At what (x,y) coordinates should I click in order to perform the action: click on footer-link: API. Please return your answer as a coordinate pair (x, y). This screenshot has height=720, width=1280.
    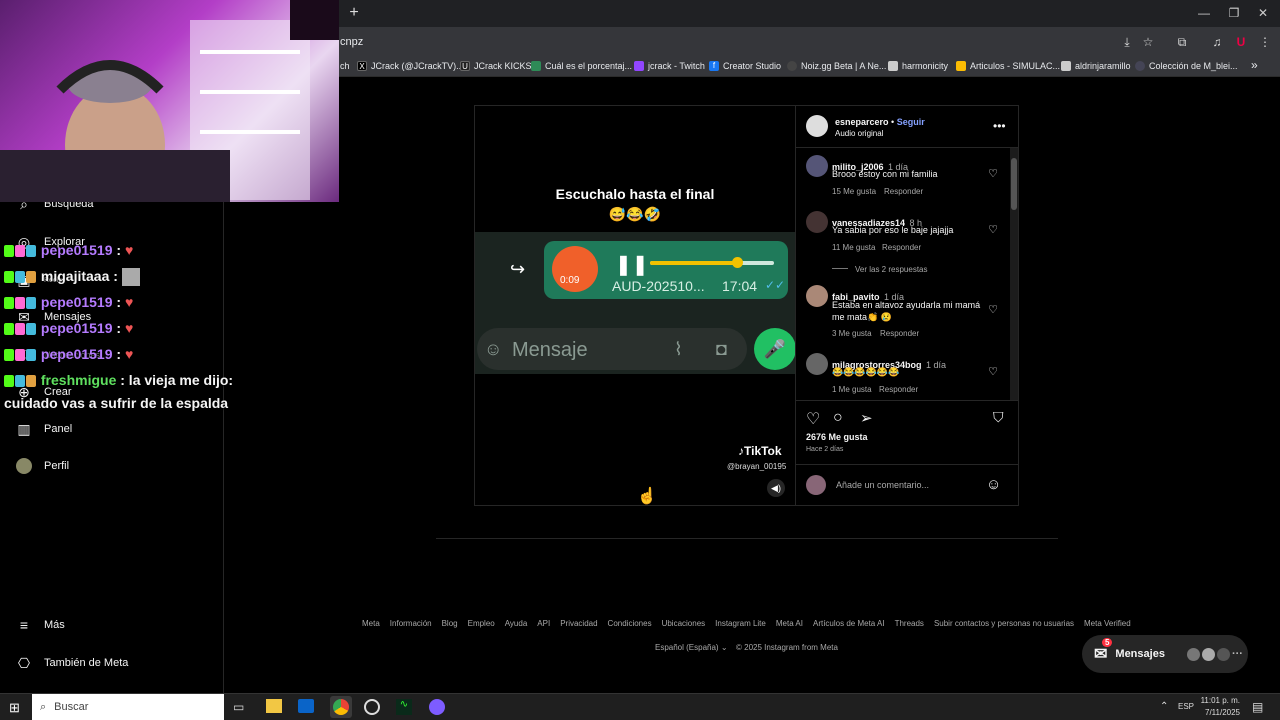
    Looking at the image, I should click on (543, 623).